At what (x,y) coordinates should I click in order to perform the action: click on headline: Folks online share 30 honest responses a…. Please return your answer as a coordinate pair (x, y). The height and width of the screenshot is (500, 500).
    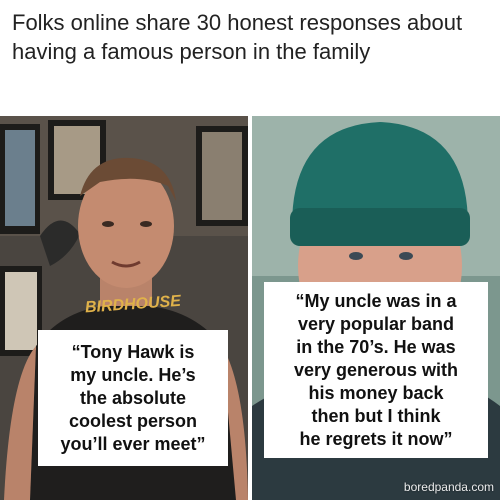
    Looking at the image, I should click on (237, 37).